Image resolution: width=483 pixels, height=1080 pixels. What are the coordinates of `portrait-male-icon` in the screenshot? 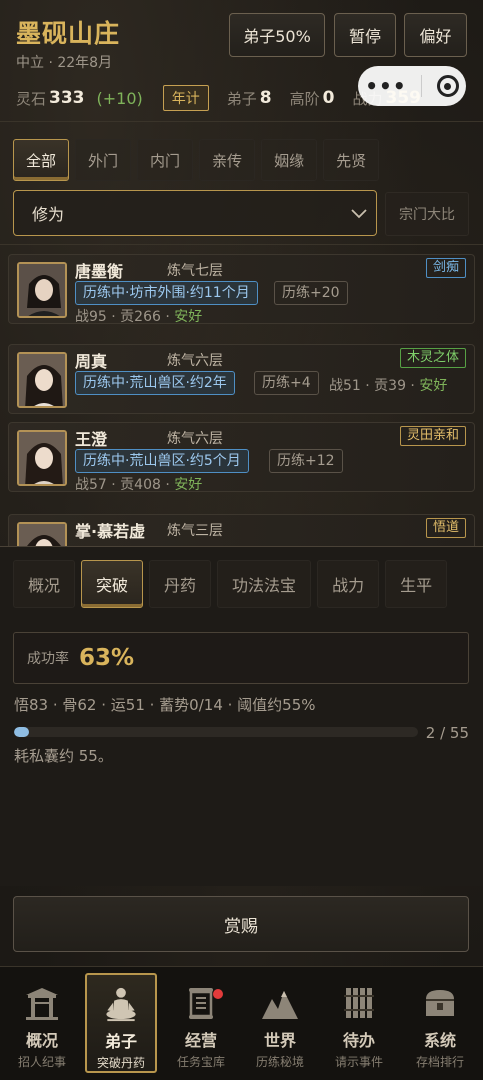 It's located at (42, 290).